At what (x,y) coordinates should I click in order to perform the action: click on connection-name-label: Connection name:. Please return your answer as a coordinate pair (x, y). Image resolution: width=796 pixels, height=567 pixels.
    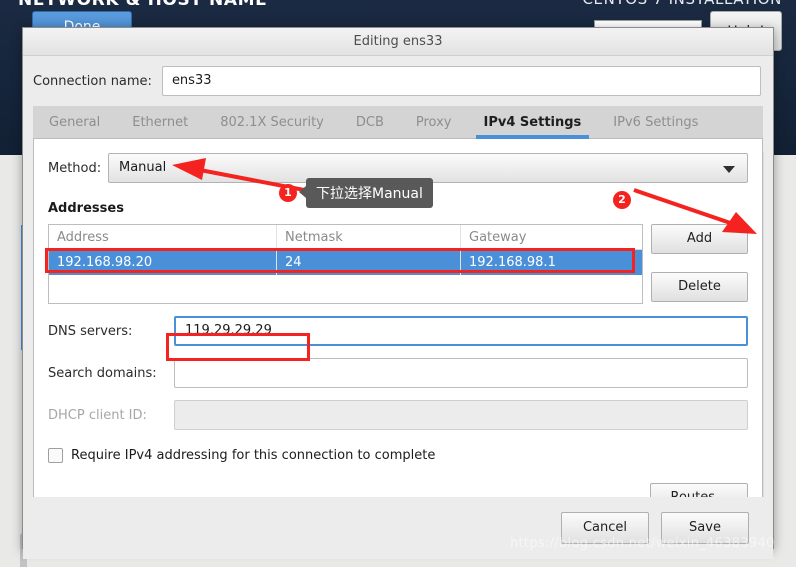
    Looking at the image, I should click on (92, 81).